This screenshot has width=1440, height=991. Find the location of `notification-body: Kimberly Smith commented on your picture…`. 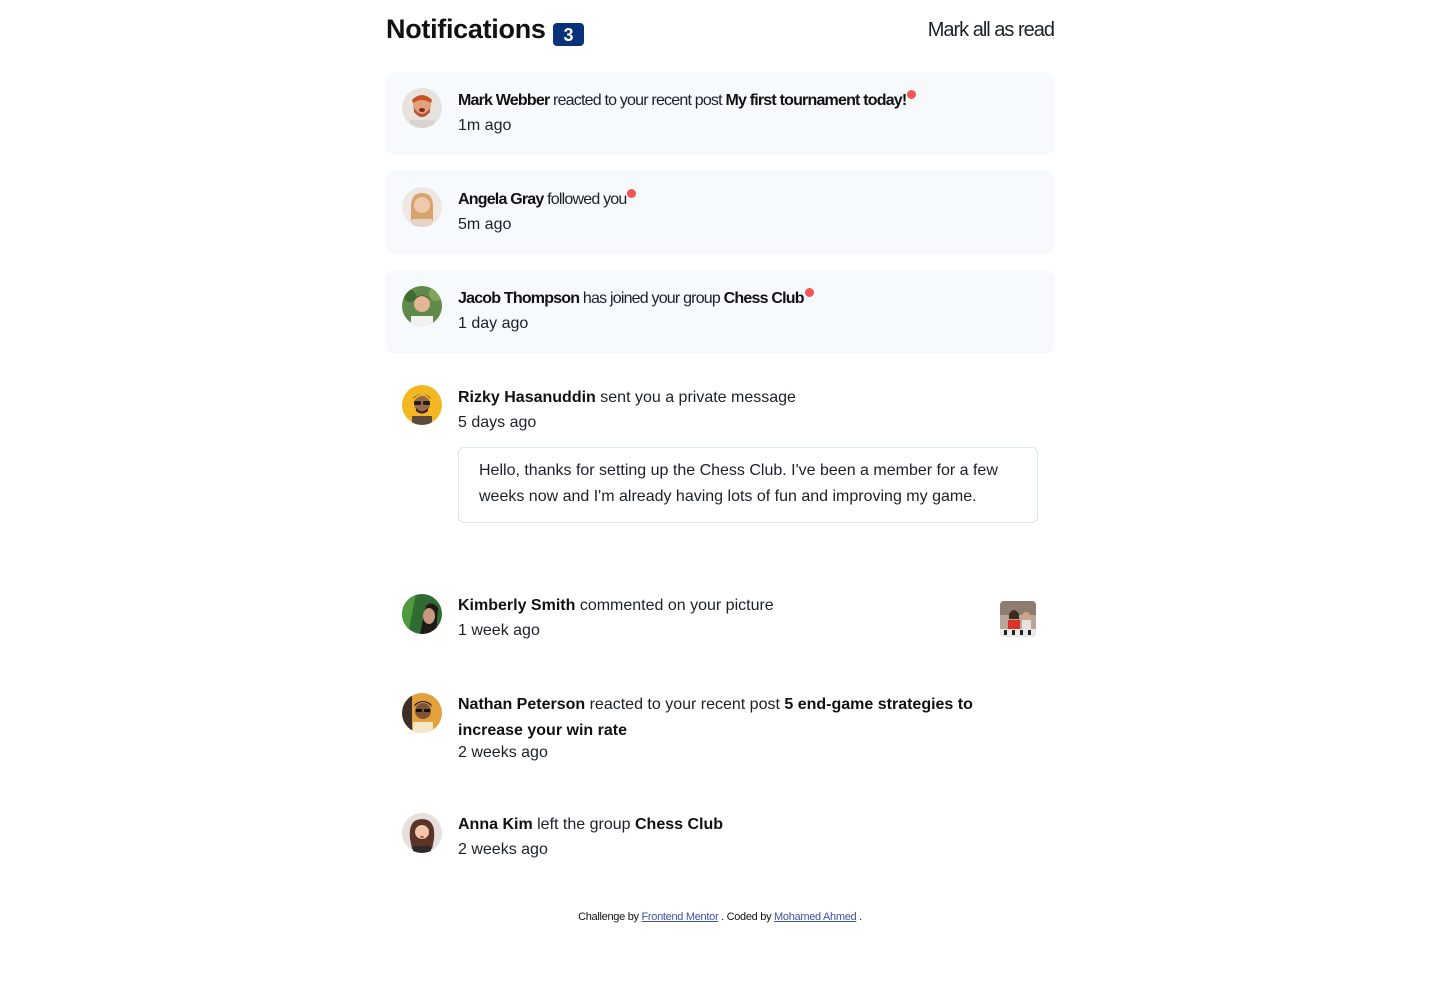

notification-body: Kimberly Smith commented on your picture… is located at coordinates (738, 618).